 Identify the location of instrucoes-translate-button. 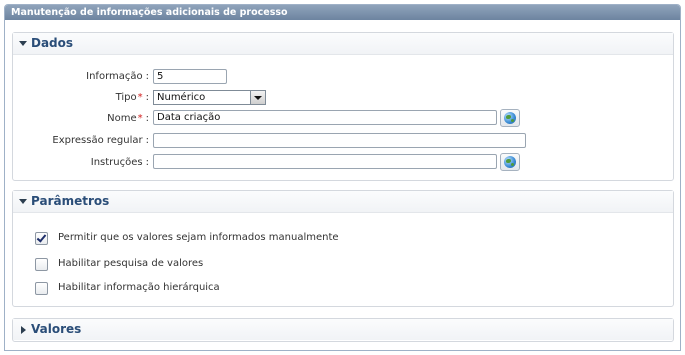
(510, 162).